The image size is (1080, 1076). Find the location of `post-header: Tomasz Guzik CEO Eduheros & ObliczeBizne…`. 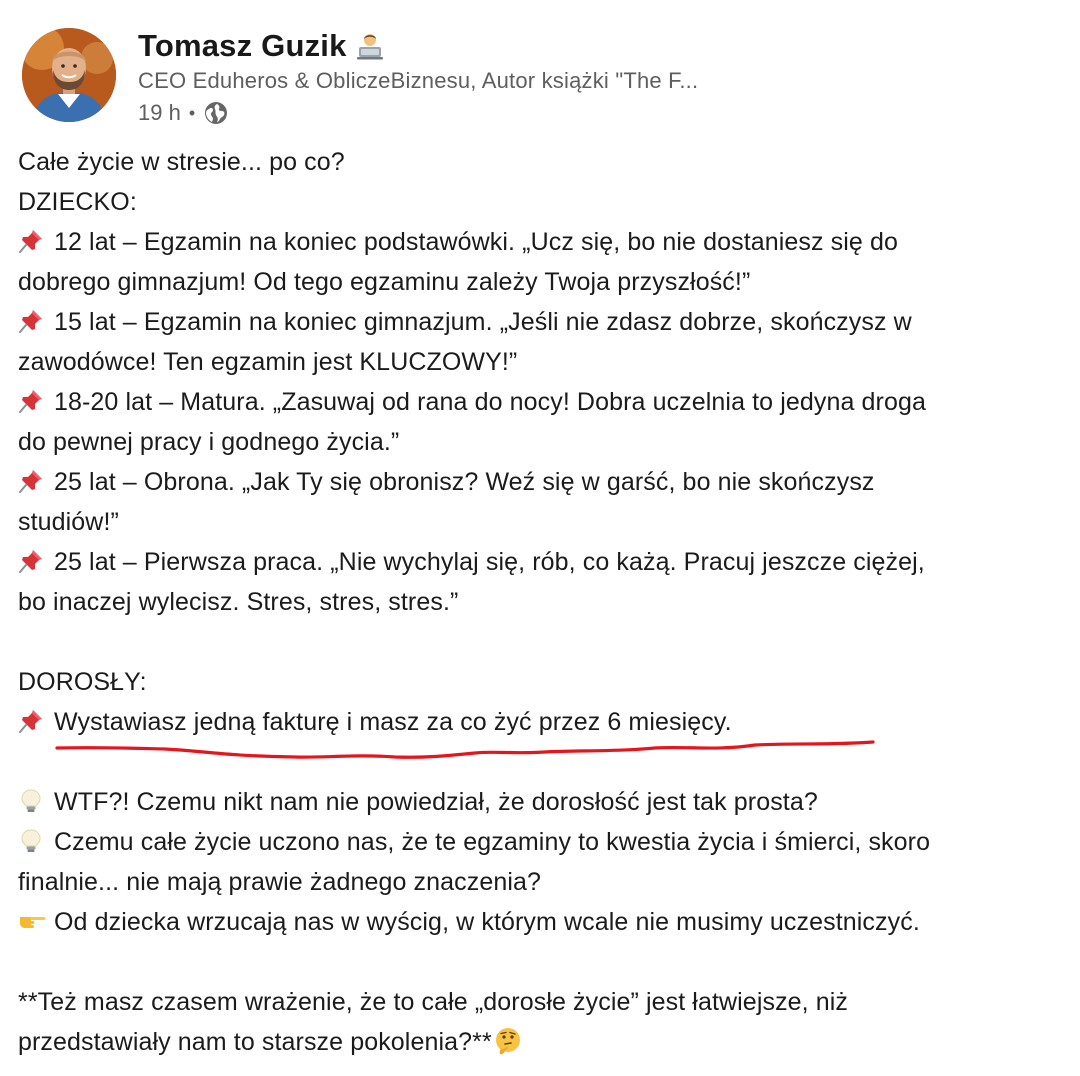

post-header: Tomasz Guzik CEO Eduheros & ObliczeBizne… is located at coordinates (542, 78).